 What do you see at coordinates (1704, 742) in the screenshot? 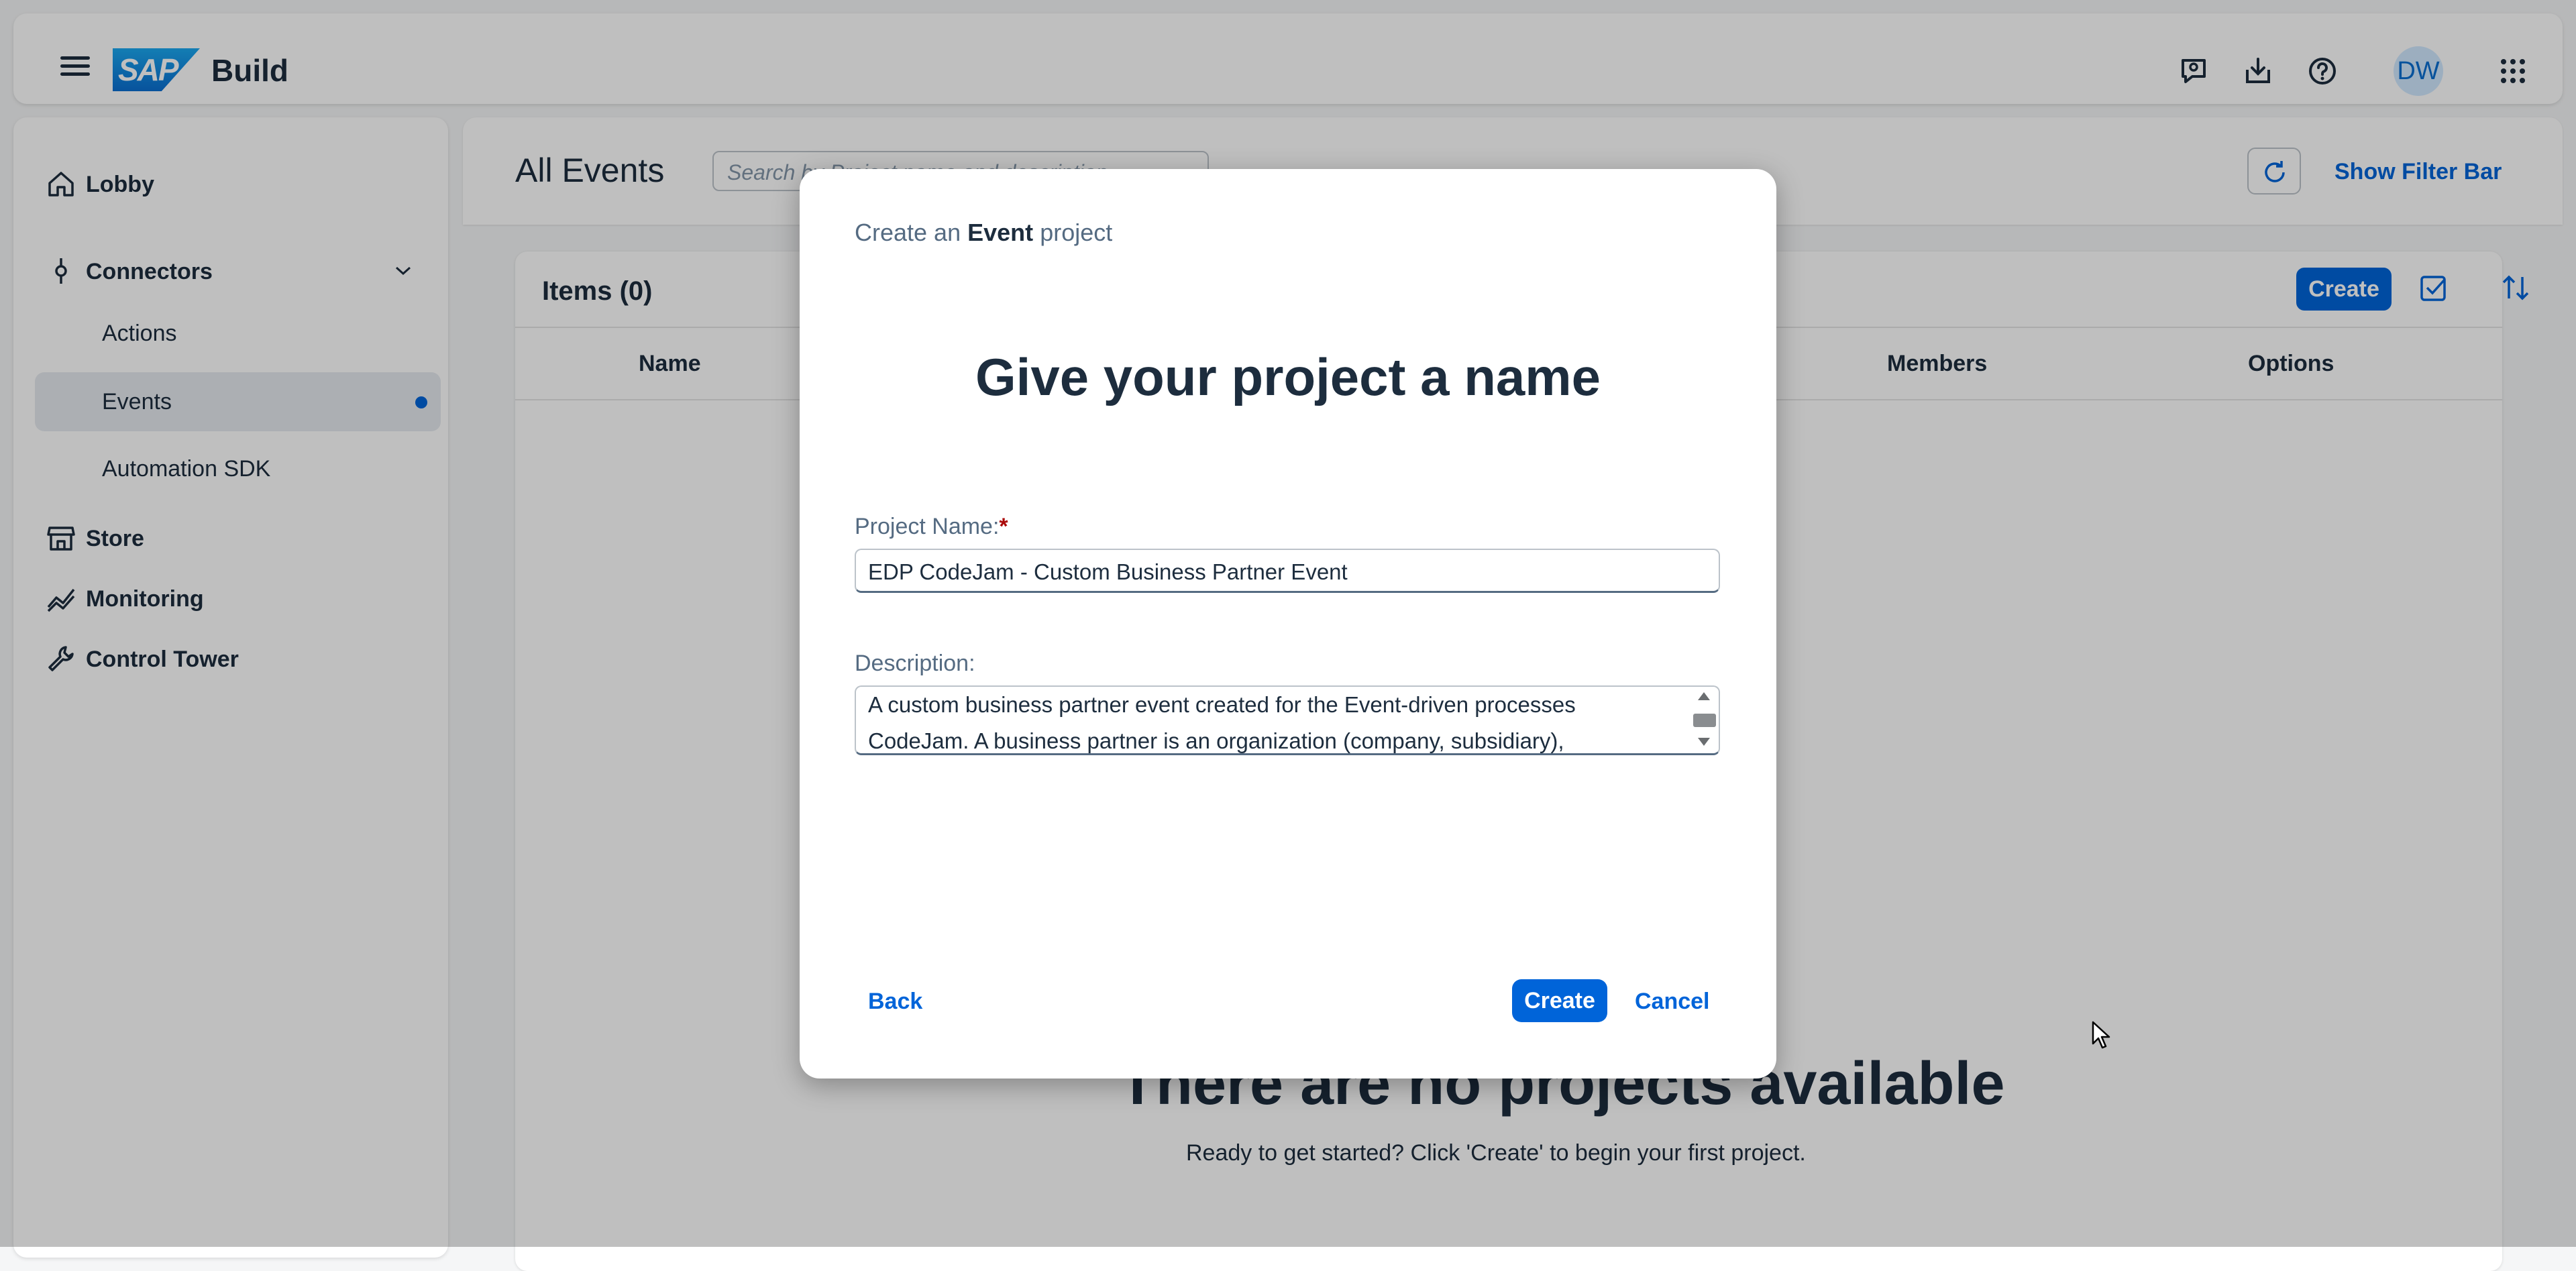
I see `scroll-down-arrow` at bounding box center [1704, 742].